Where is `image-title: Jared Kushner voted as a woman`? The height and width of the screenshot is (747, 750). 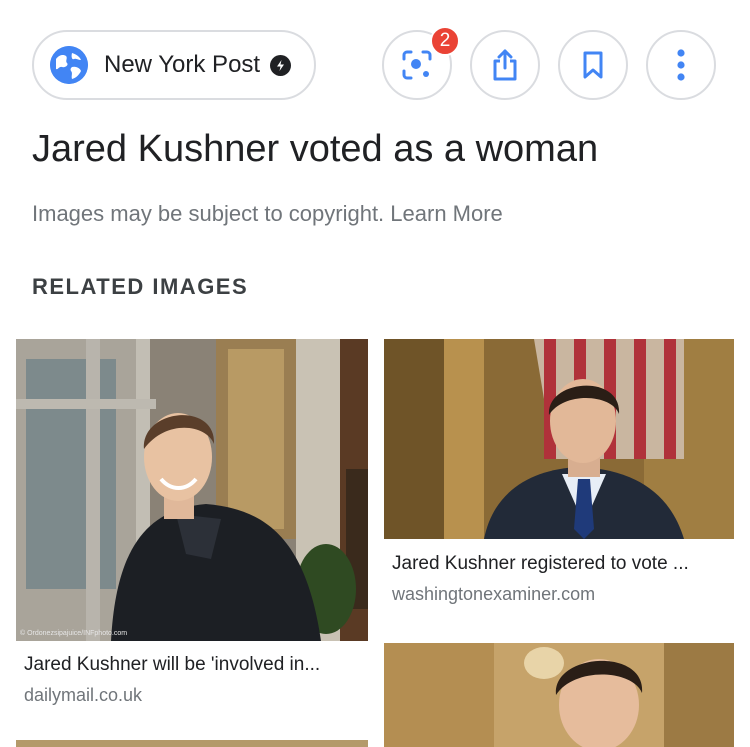 image-title: Jared Kushner voted as a woman is located at coordinates (315, 149).